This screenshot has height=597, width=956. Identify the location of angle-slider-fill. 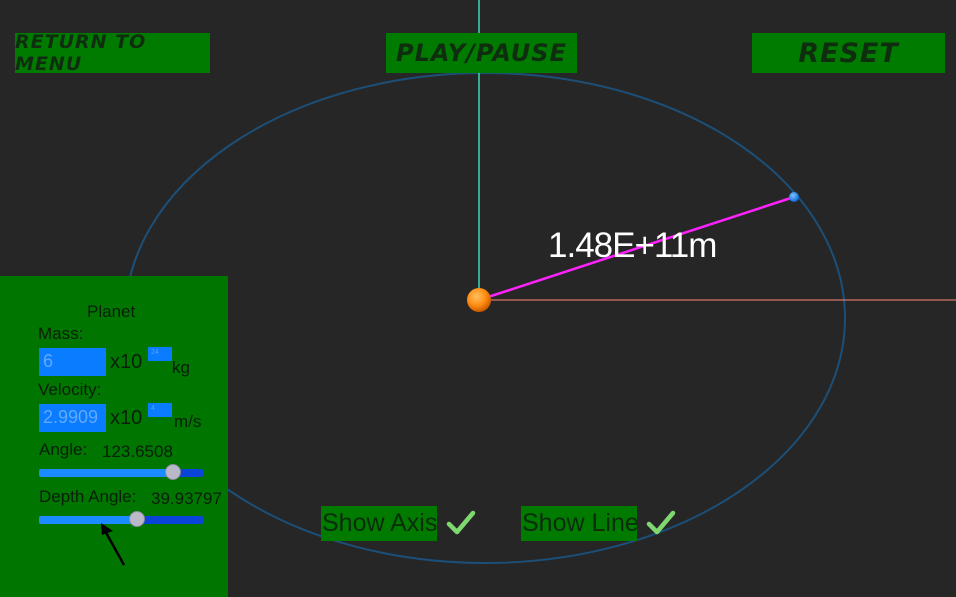
(106, 473).